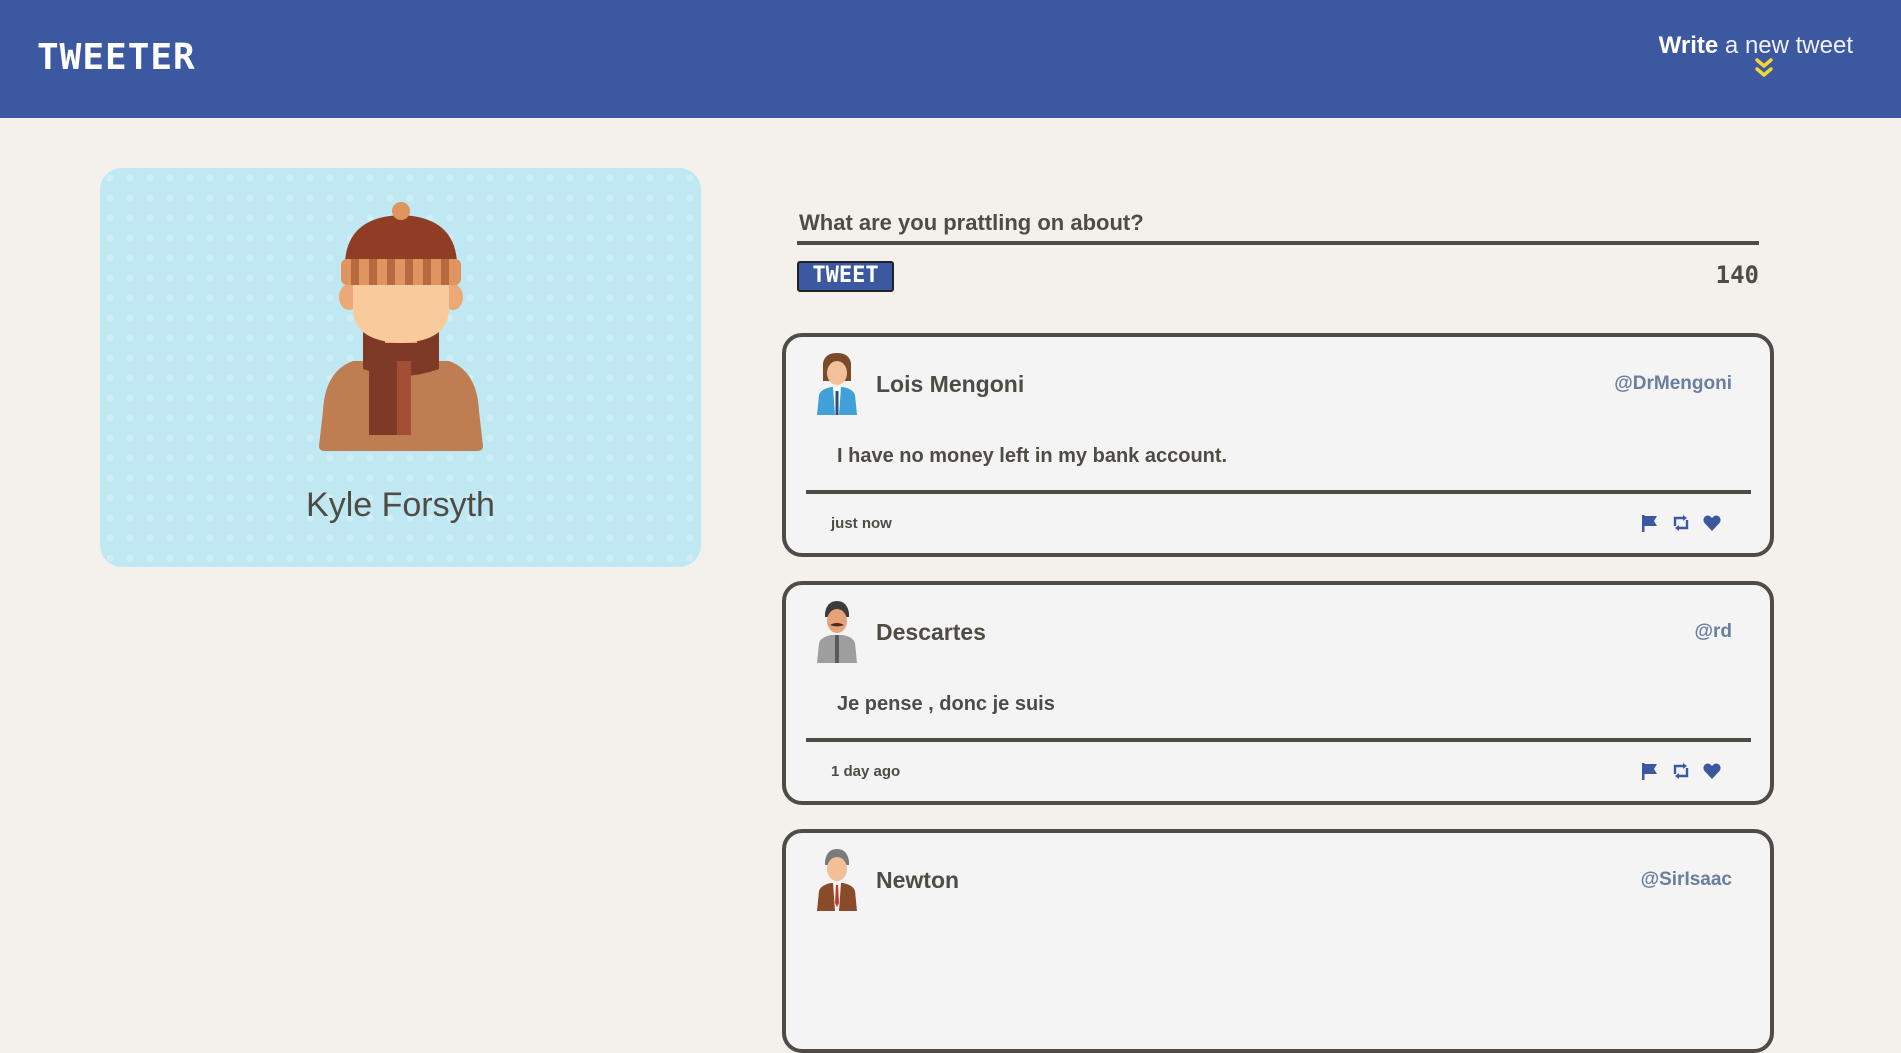 This screenshot has height=1053, width=1901. What do you see at coordinates (1764, 68) in the screenshot?
I see `double-chevron-down-icon` at bounding box center [1764, 68].